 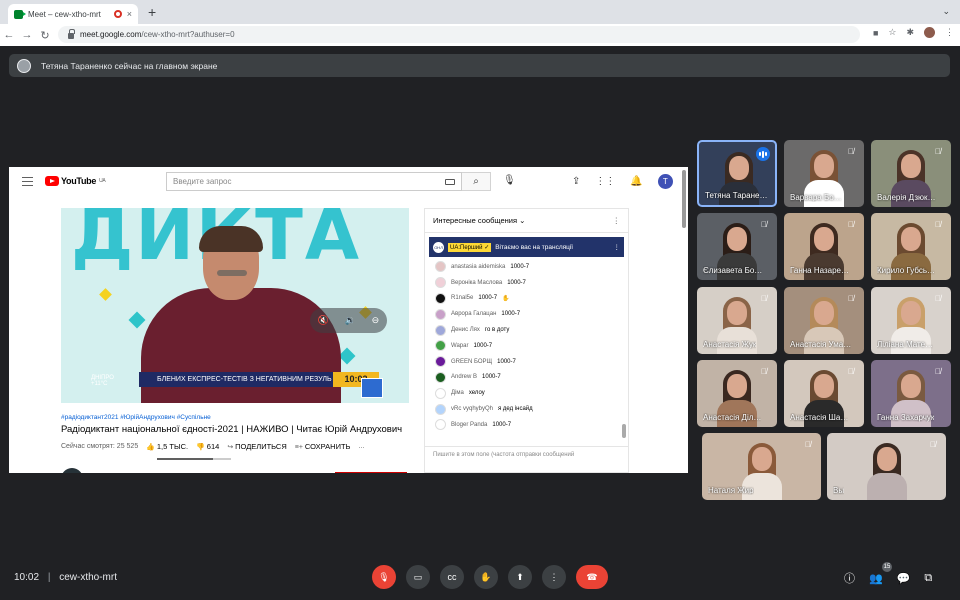 What do you see at coordinates (731, 490) in the screenshot?
I see `participant-name: Наталя Жир` at bounding box center [731, 490].